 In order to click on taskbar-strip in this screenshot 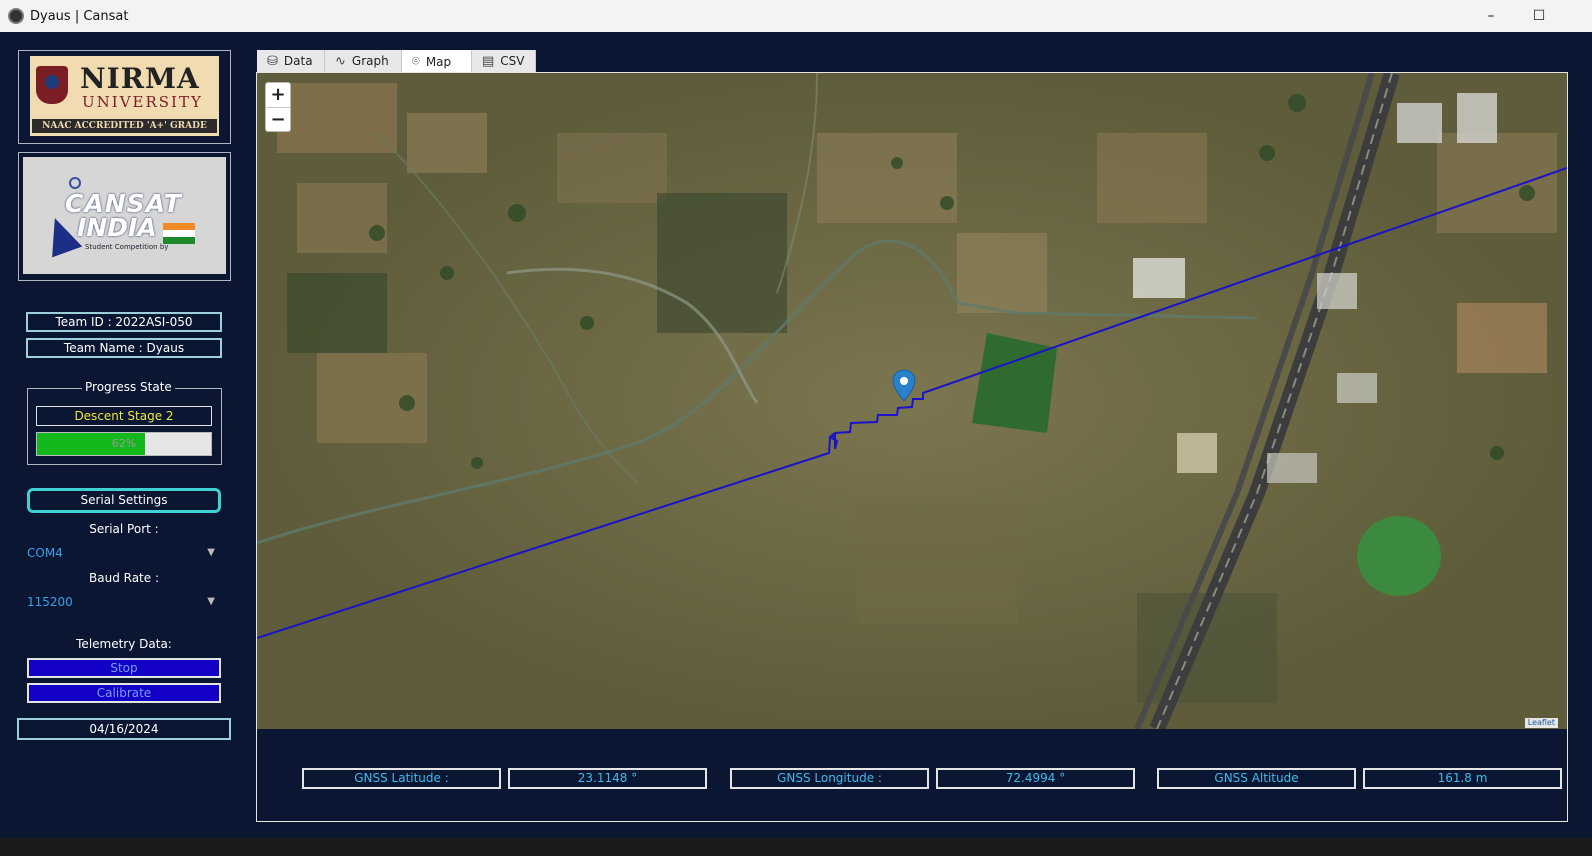, I will do `click(796, 847)`.